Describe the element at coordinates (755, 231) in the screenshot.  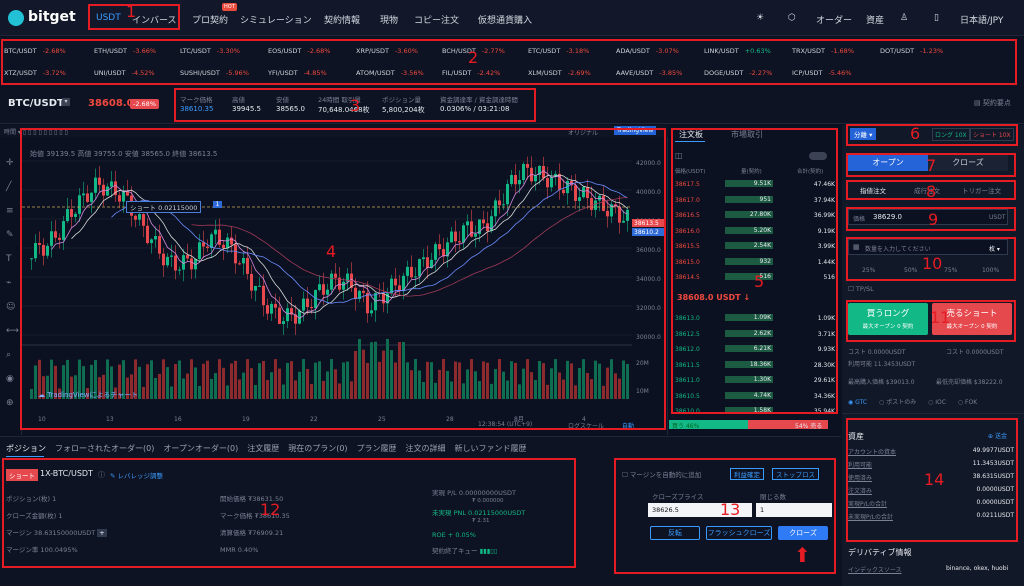
I see `order-book-row: 38616.0 5.20K 9.19K` at that location.